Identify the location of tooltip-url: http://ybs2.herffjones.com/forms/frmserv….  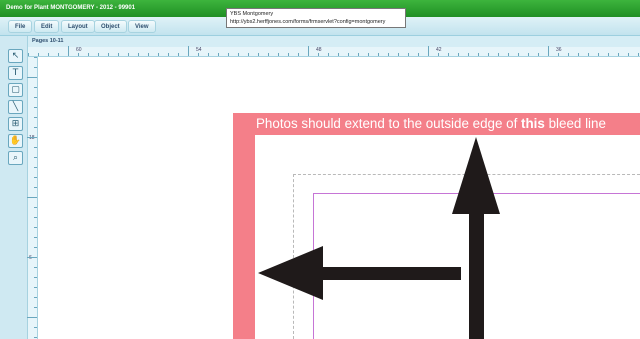
(308, 21).